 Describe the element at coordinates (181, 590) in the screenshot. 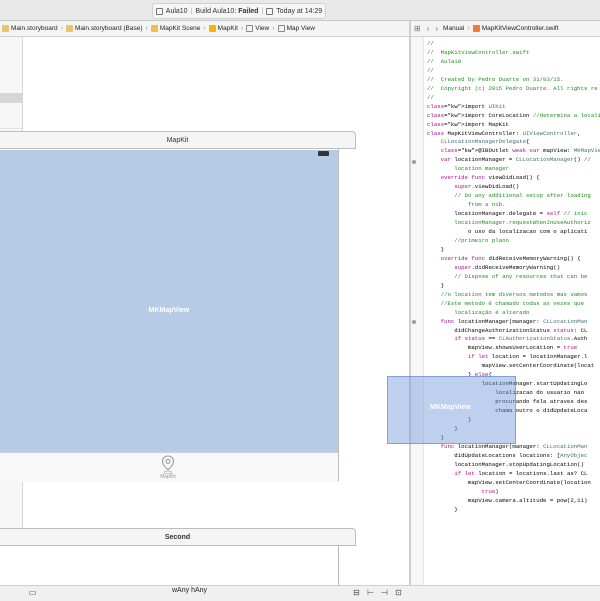

I see `size-class-width: wAny` at that location.